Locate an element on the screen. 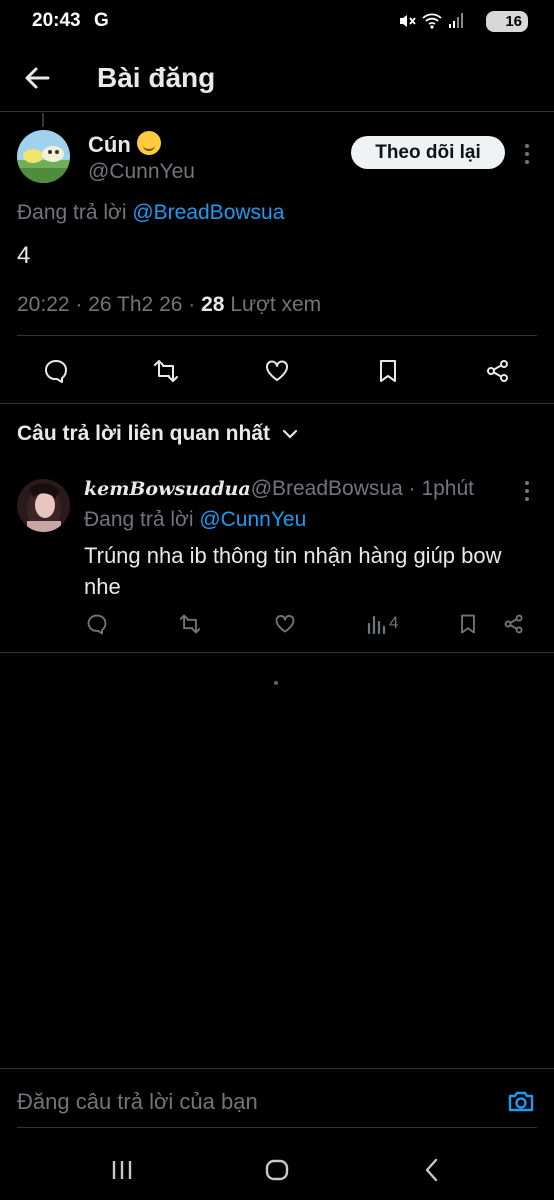 The width and height of the screenshot is (554, 1200). back-nav-icon is located at coordinates (432, 1170).